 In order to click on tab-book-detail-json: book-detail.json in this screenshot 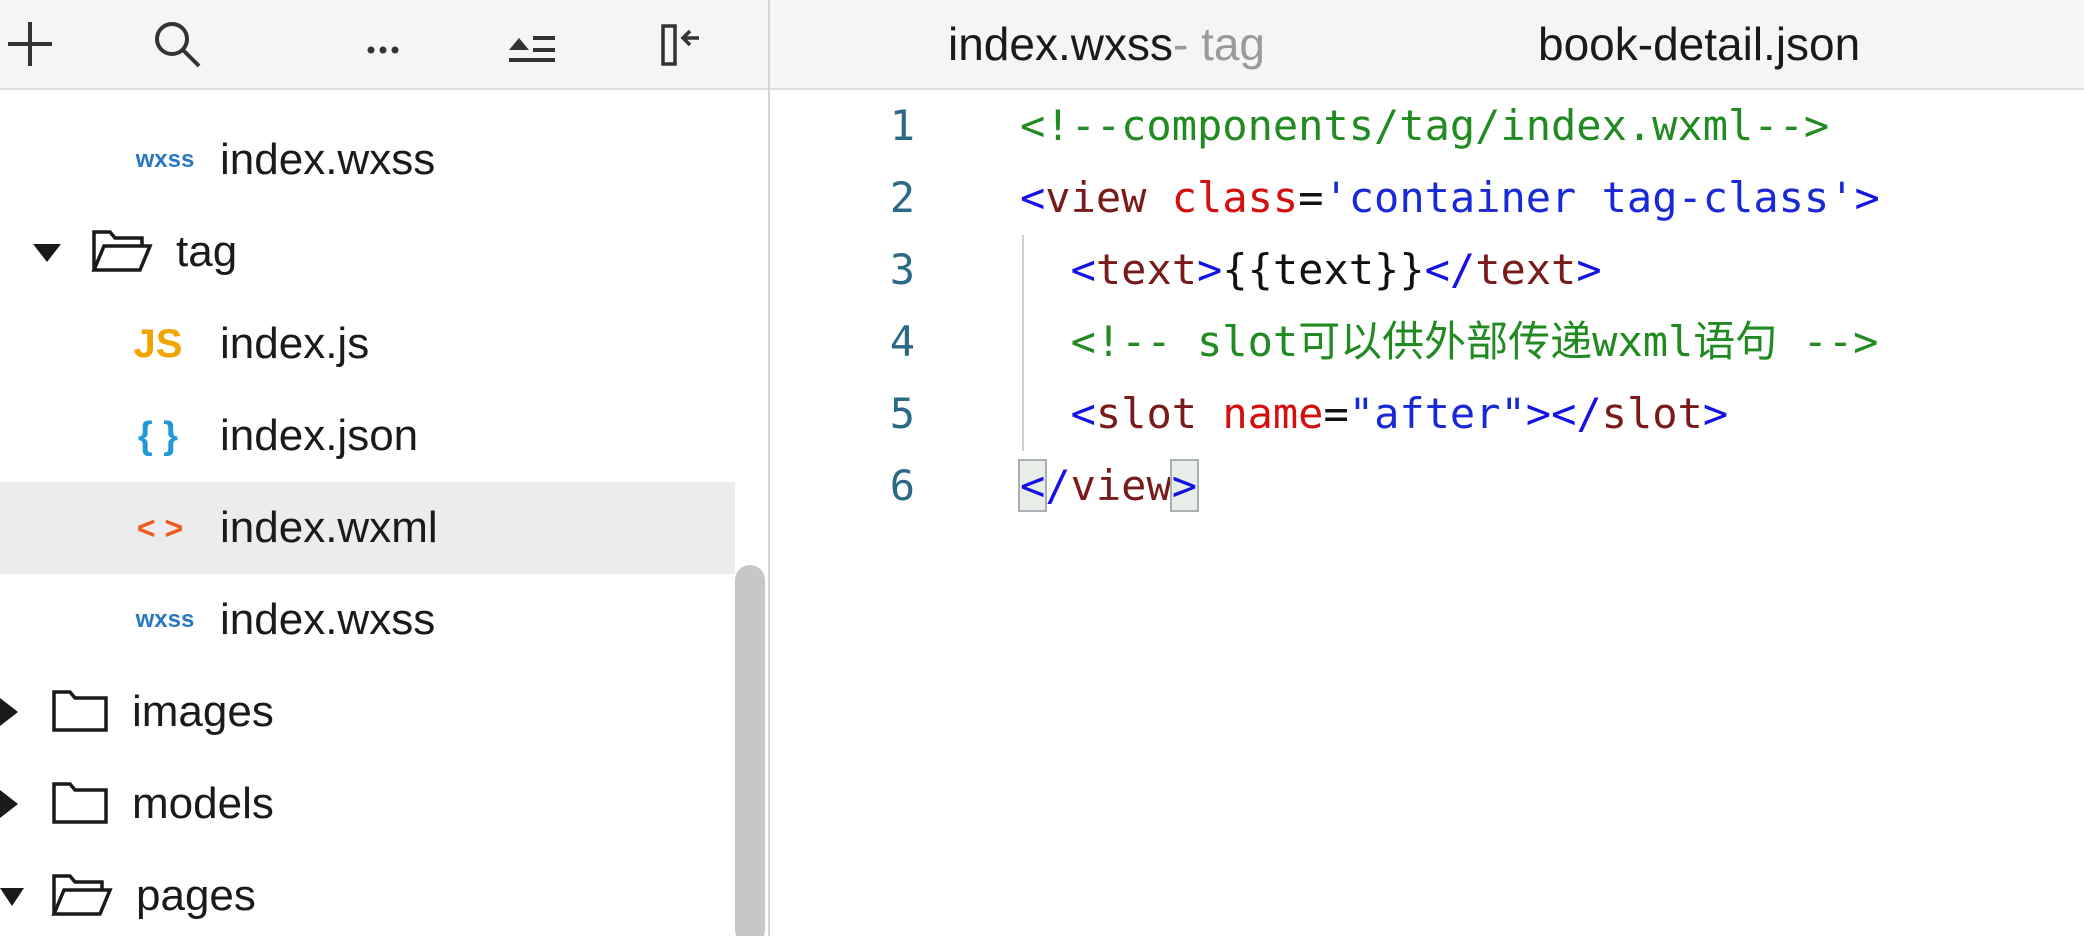, I will do `click(1699, 44)`.